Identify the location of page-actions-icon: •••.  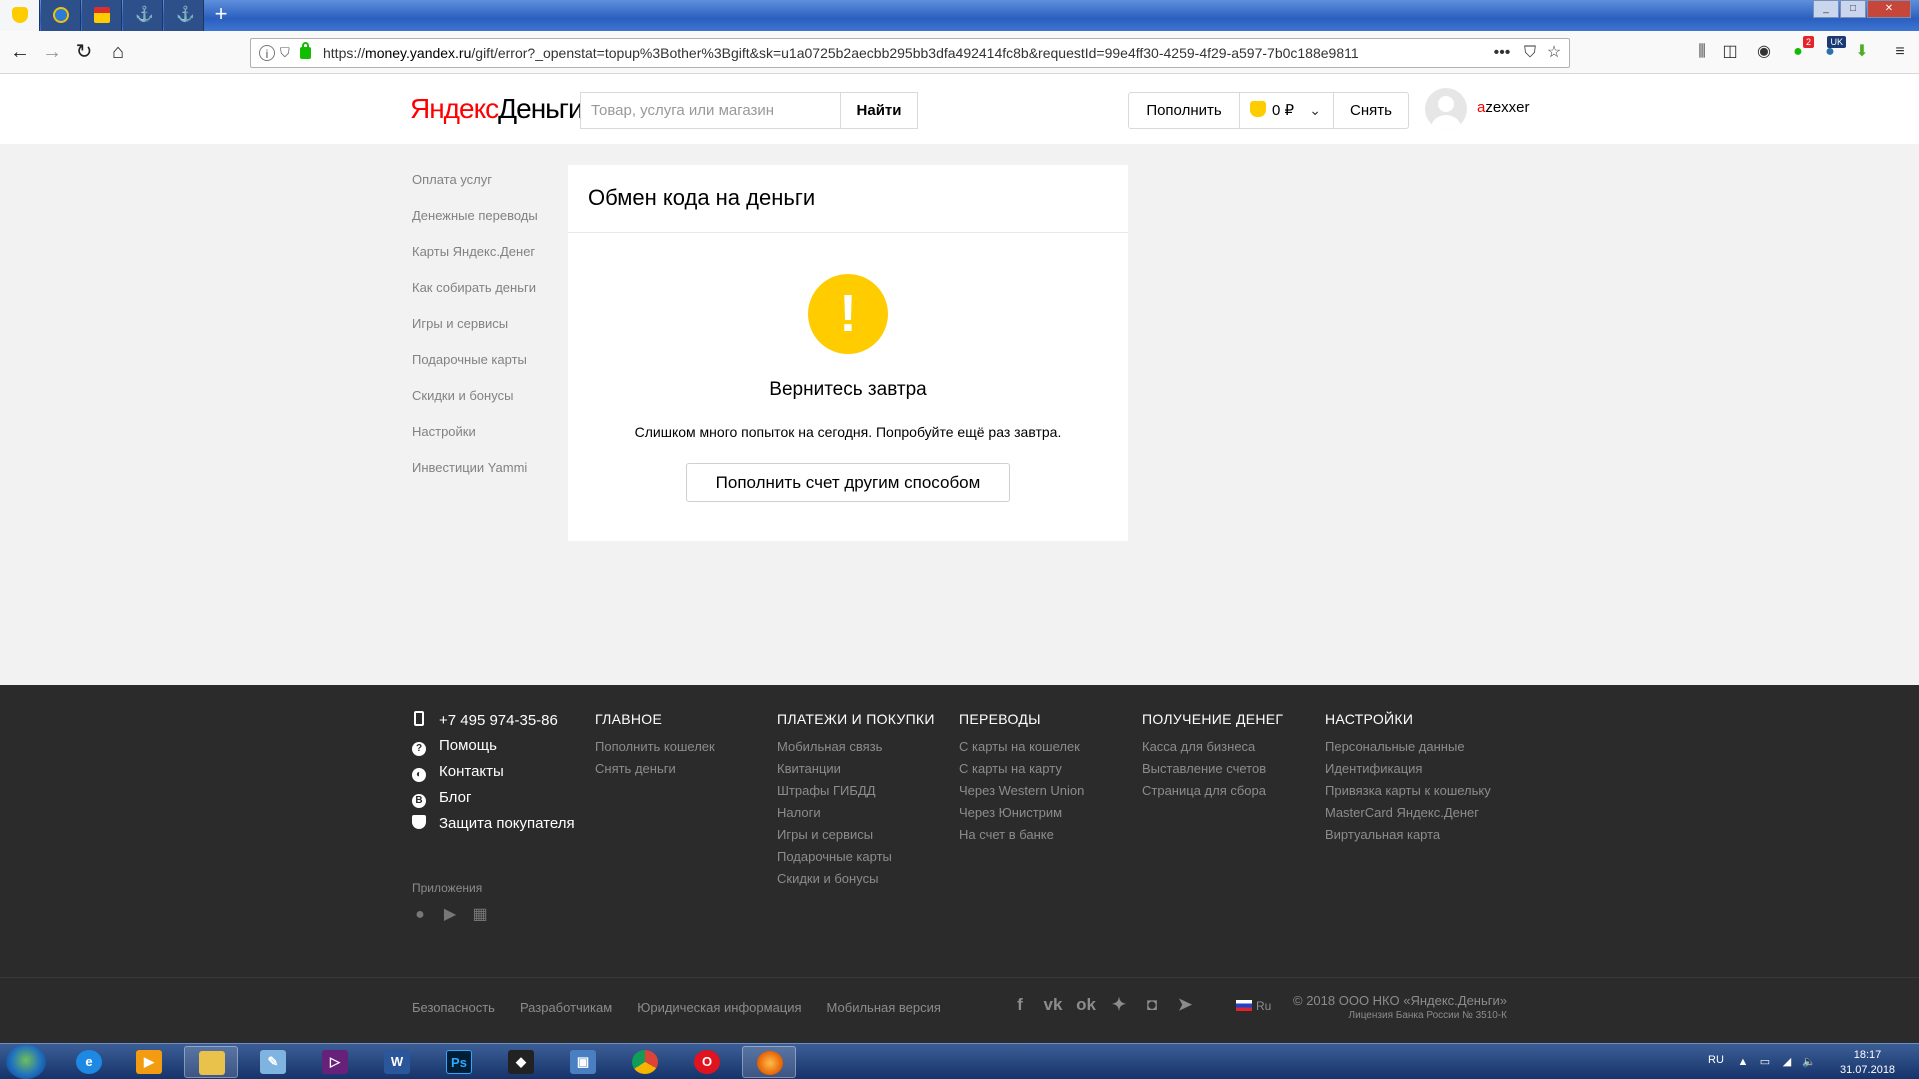
(1502, 54).